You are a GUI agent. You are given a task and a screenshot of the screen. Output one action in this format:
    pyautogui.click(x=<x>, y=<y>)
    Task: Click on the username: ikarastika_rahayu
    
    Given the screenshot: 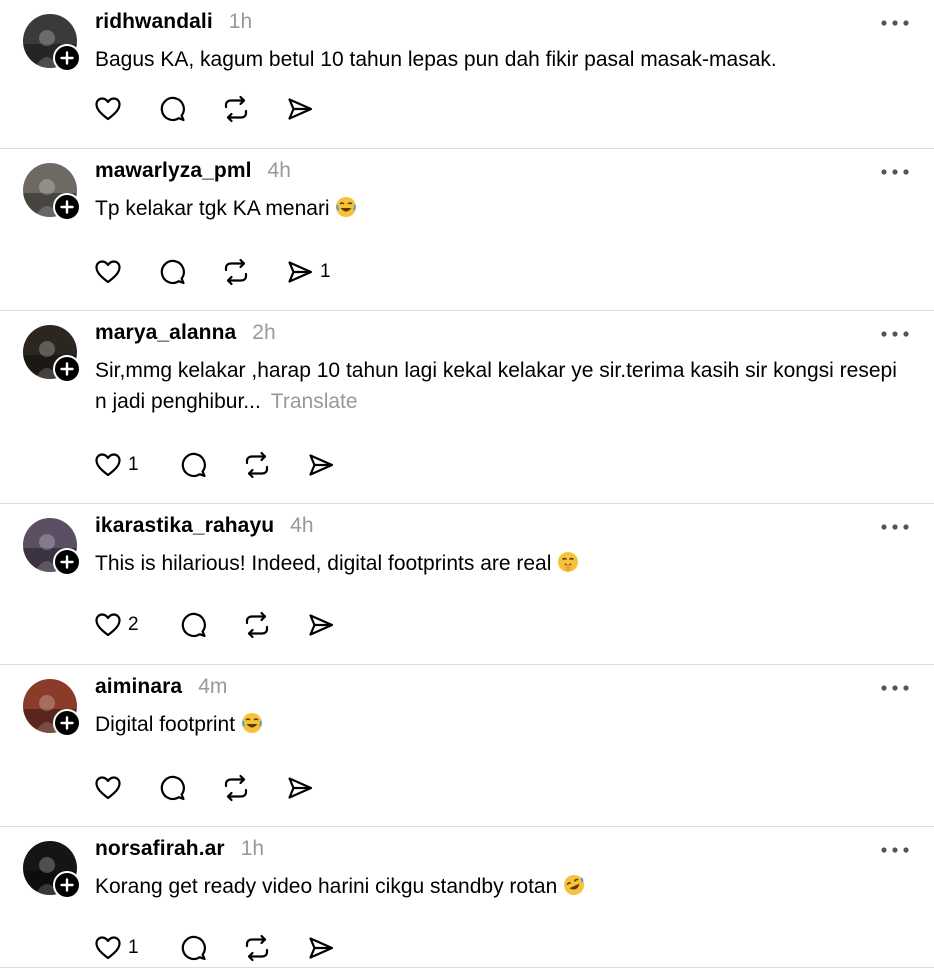 What is the action you would take?
    pyautogui.click(x=184, y=526)
    